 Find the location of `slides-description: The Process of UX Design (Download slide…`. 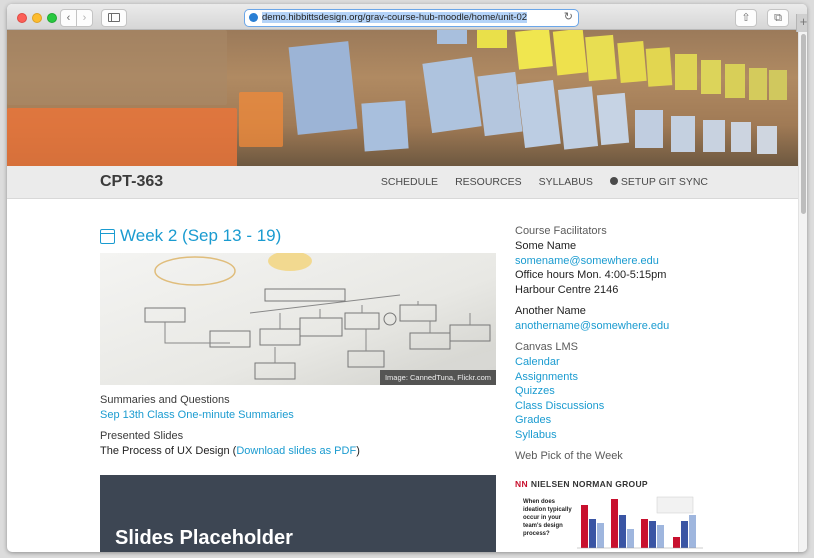

slides-description: The Process of UX Design (Download slide… is located at coordinates (298, 451).